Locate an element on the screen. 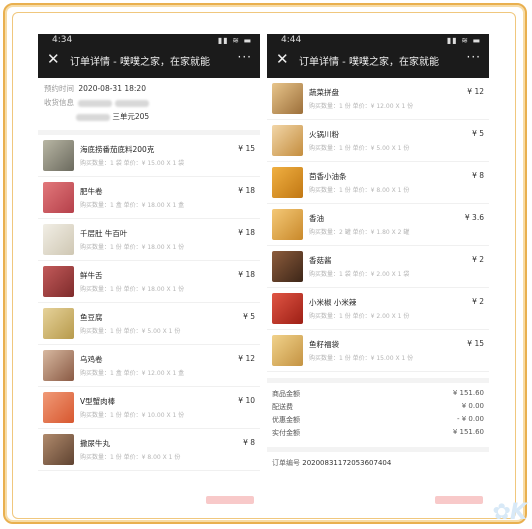 The width and height of the screenshot is (532, 529). order-number: 20200831172053607404 is located at coordinates (347, 463).